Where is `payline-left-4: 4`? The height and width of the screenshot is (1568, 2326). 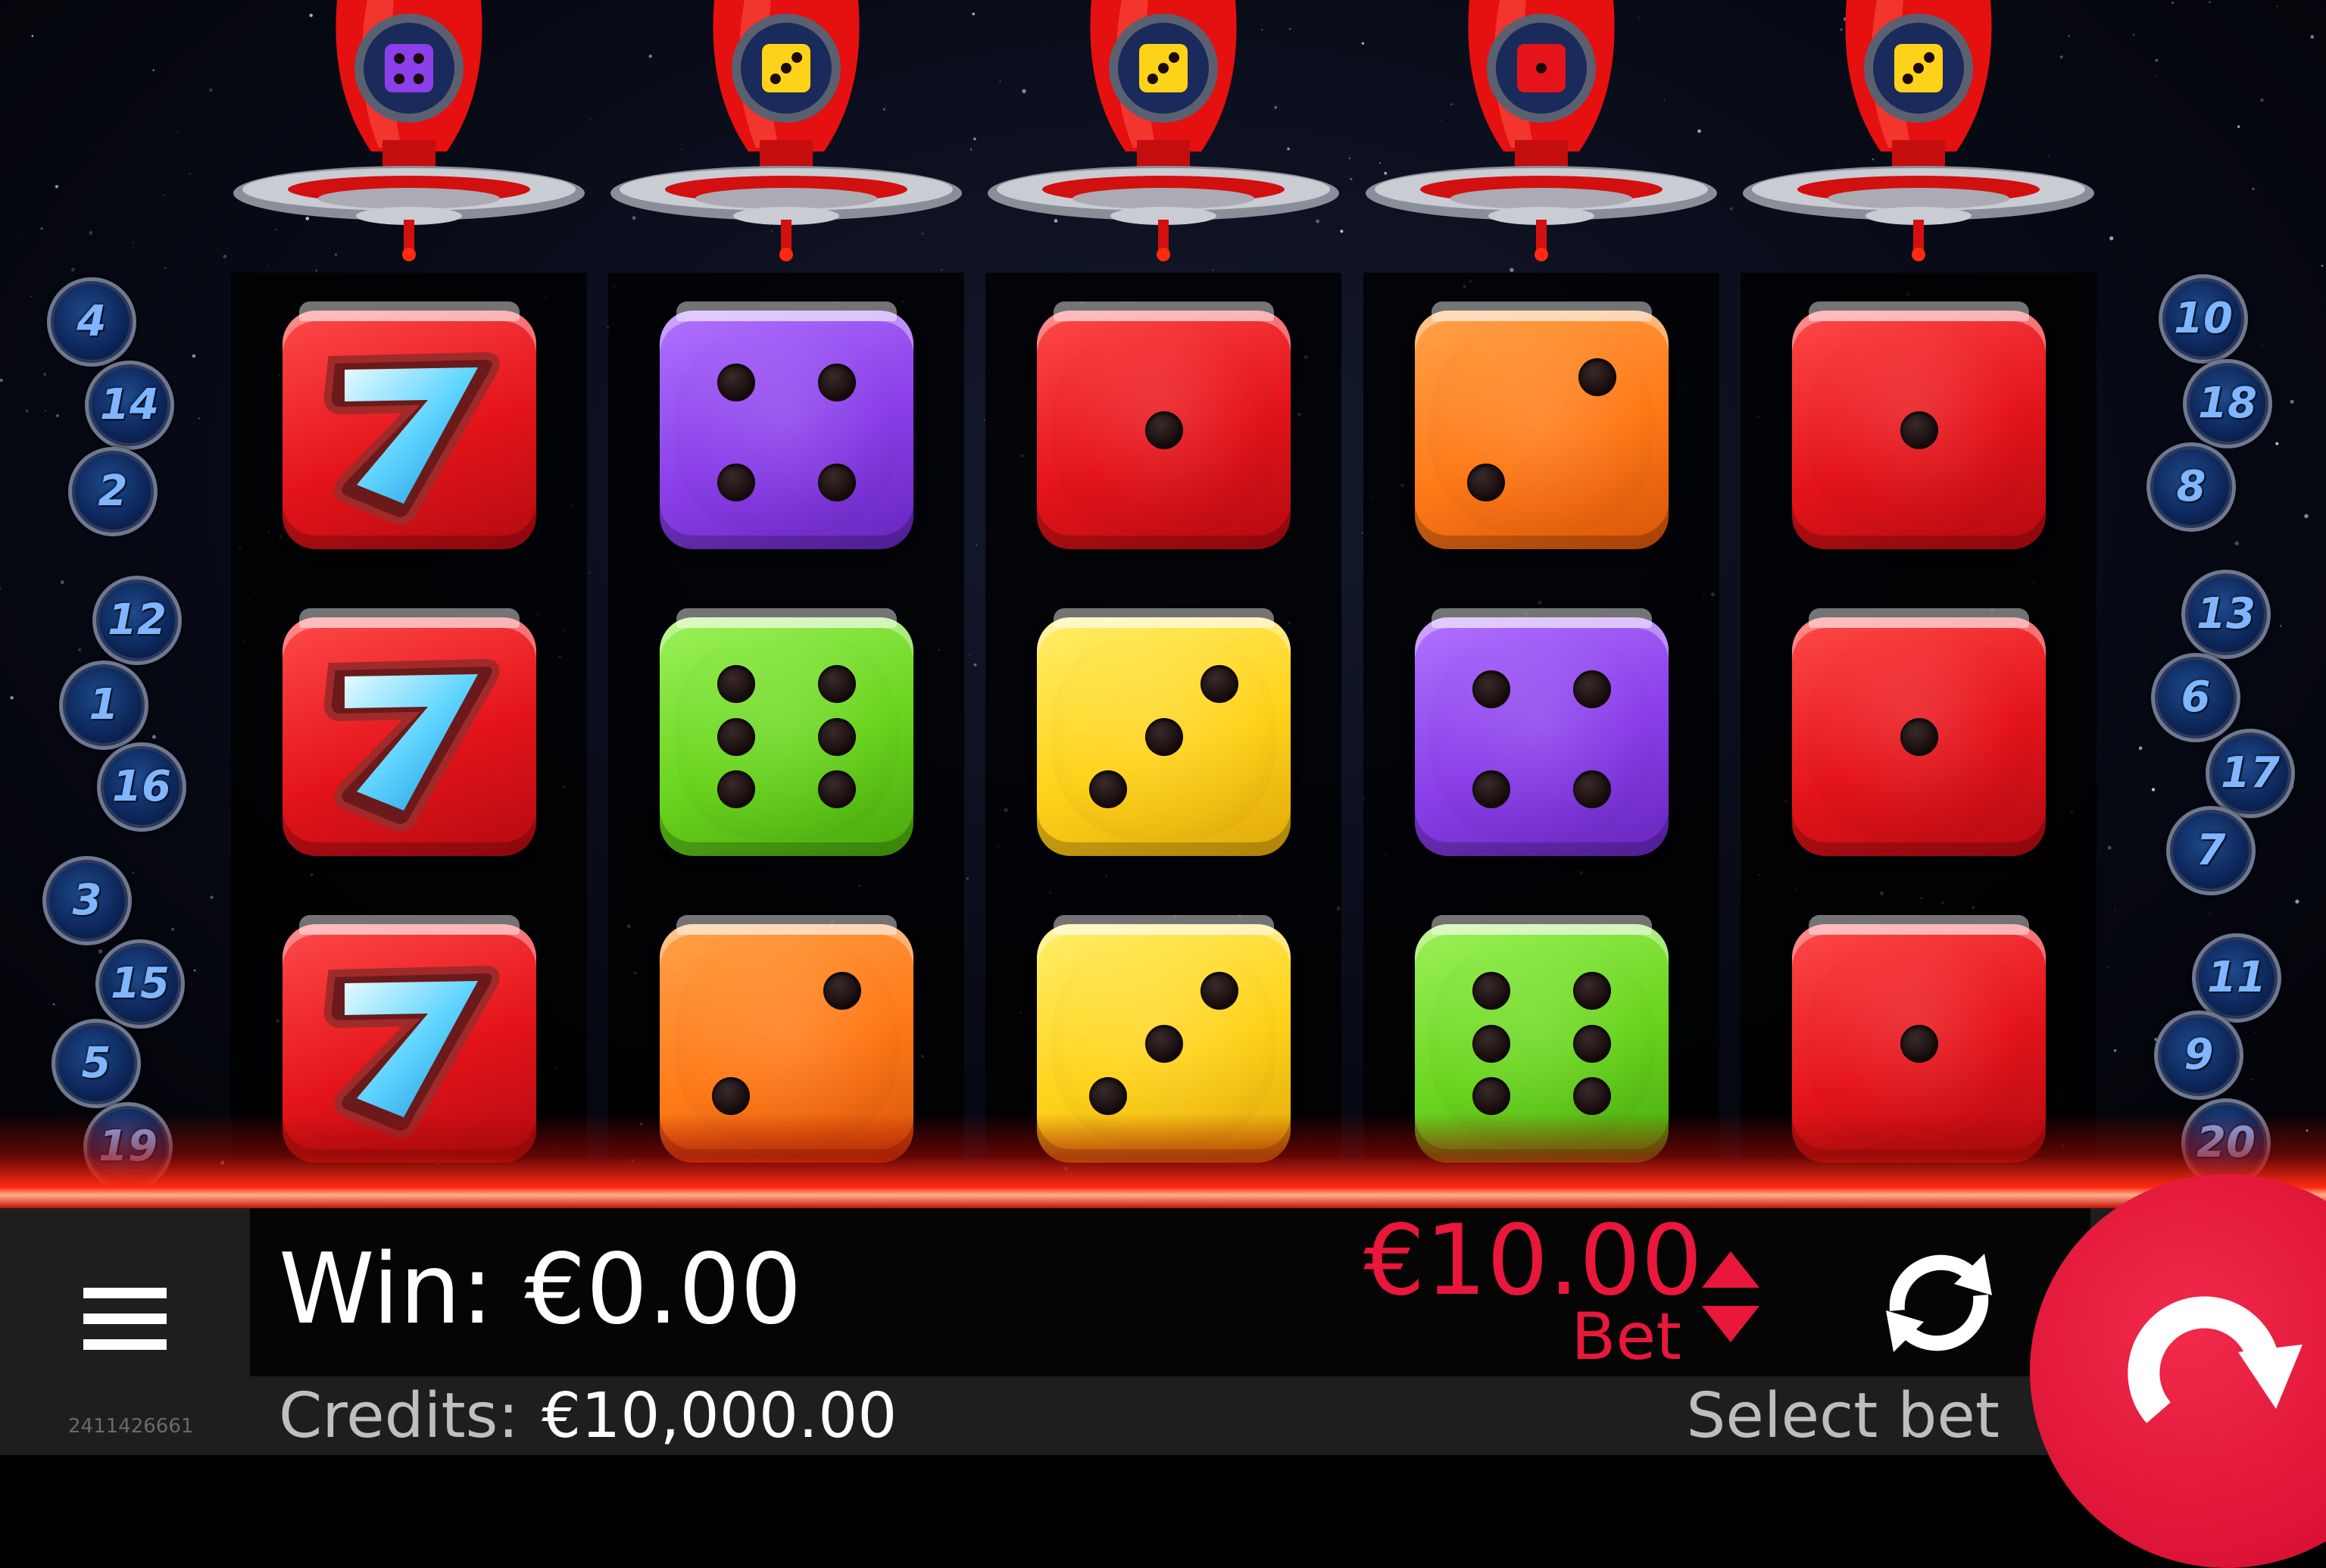 payline-left-4: 4 is located at coordinates (91, 322).